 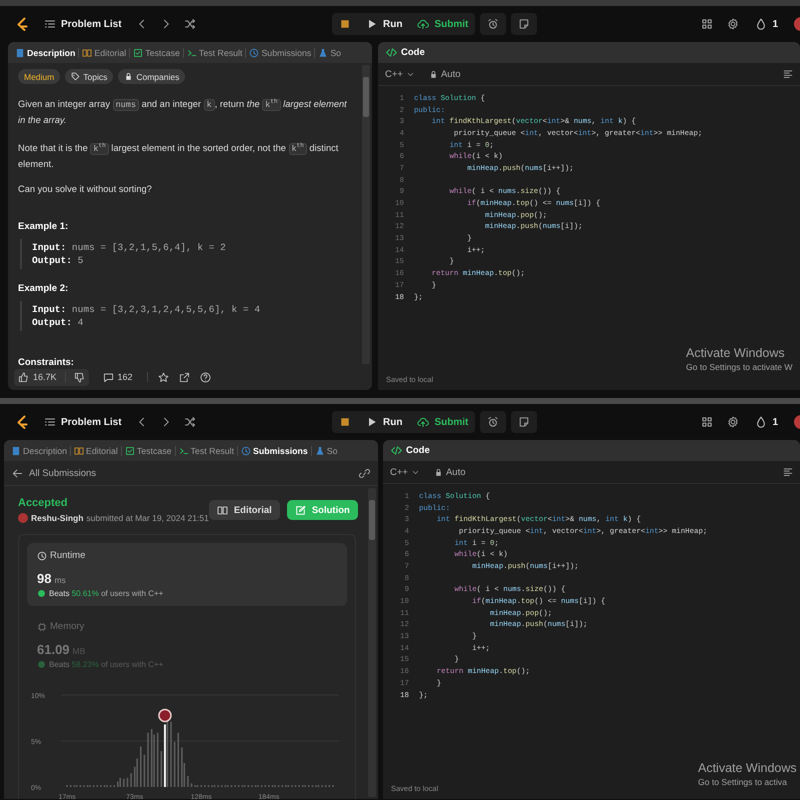 What do you see at coordinates (44, 288) in the screenshot?
I see `example-title: Example 2:` at bounding box center [44, 288].